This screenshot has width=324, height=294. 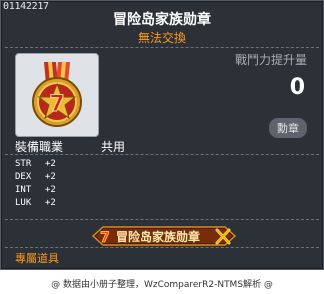 I want to click on medal-icon: 7, so click(x=57, y=94).